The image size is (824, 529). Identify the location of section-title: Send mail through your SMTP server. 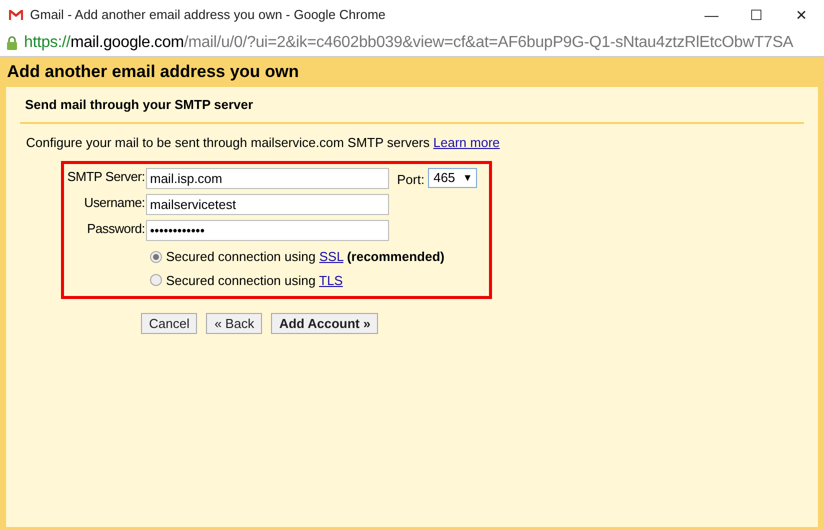
(412, 109).